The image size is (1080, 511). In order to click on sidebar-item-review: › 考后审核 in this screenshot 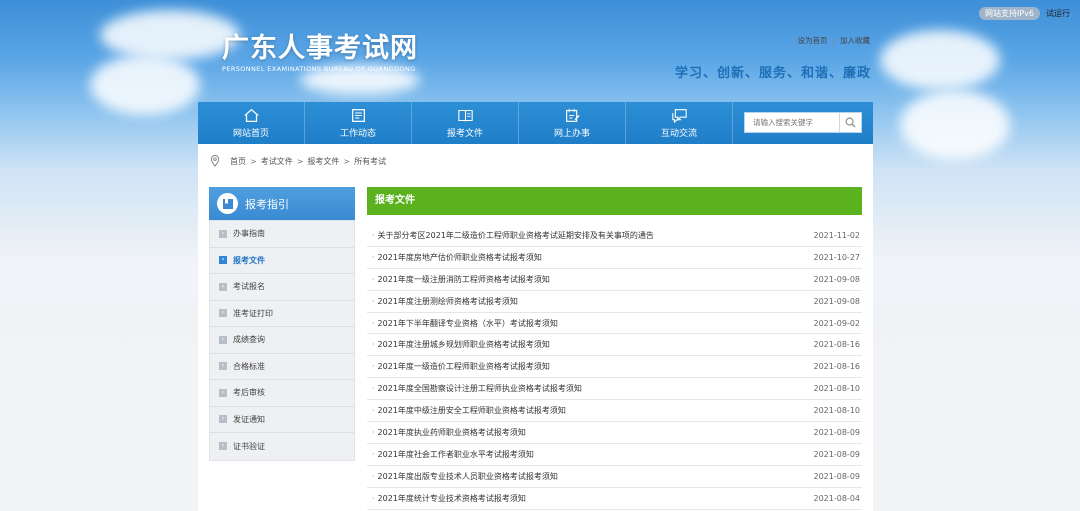, I will do `click(282, 393)`.